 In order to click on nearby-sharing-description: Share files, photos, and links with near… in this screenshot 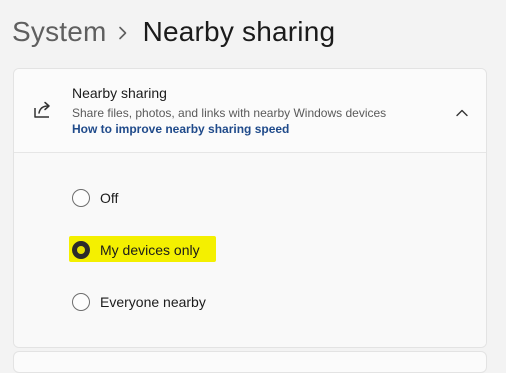, I will do `click(229, 113)`.